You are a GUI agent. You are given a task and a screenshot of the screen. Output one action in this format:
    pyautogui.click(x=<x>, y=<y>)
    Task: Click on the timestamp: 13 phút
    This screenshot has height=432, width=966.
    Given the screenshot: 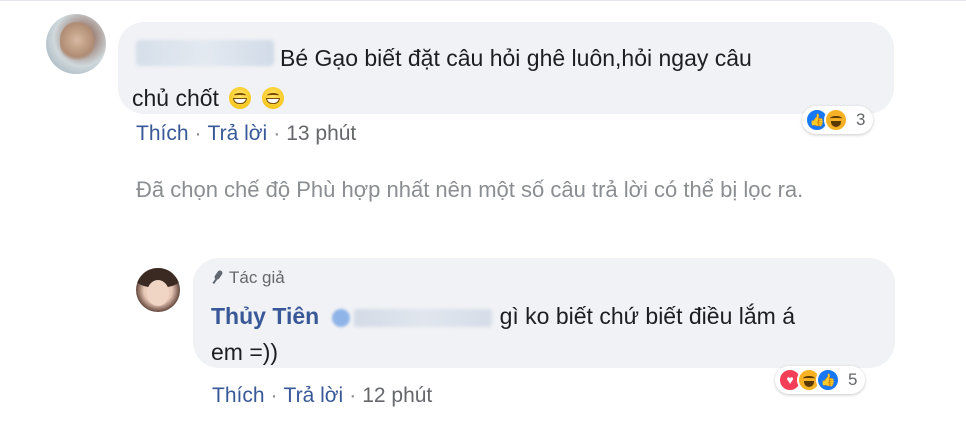 What is the action you would take?
    pyautogui.click(x=321, y=133)
    